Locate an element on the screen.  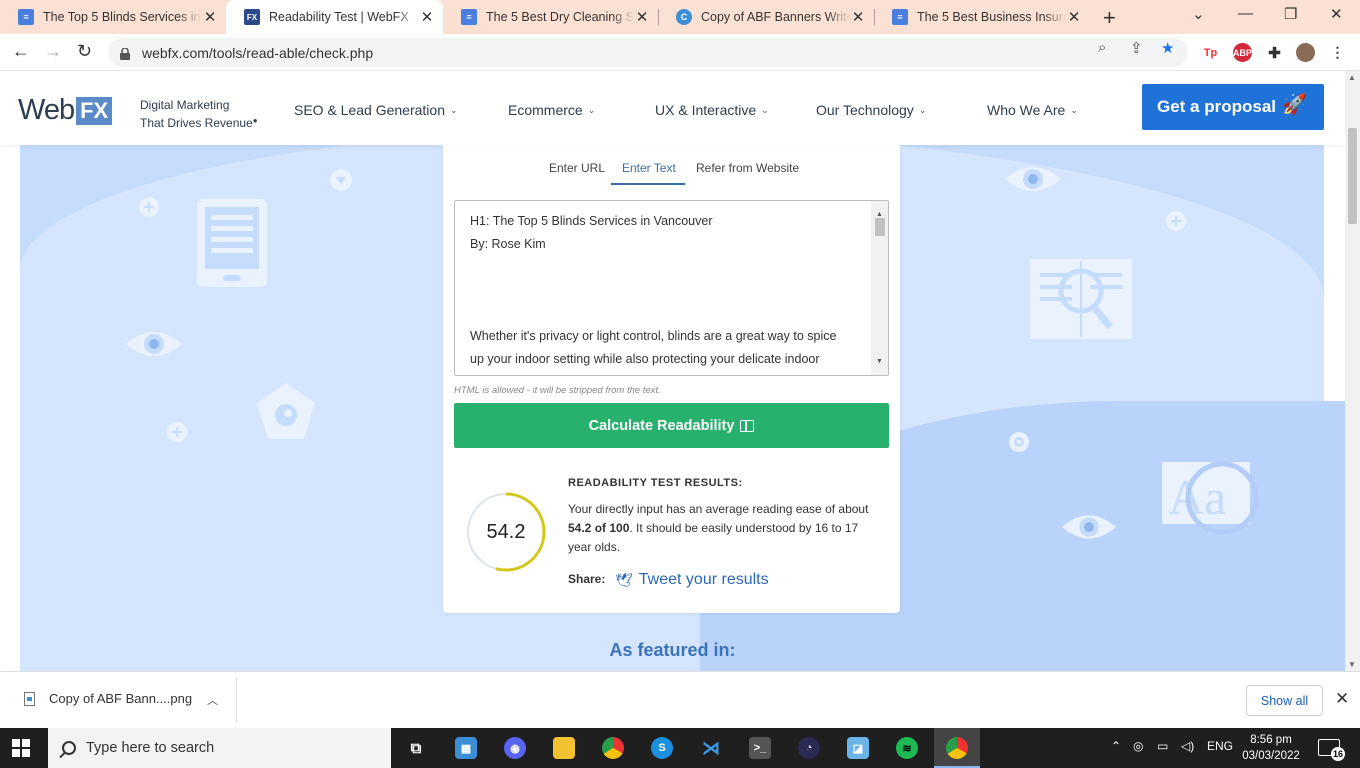
tray-expand-icon: ⌃ is located at coordinates (1116, 746).